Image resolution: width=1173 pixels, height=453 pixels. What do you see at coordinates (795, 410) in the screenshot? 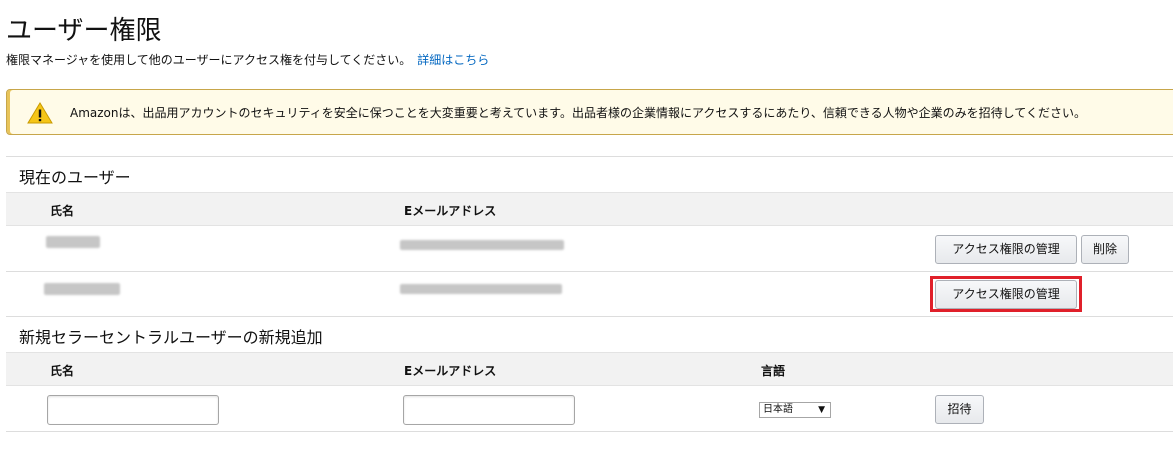
I see `language-select: 日本語 ▼` at bounding box center [795, 410].